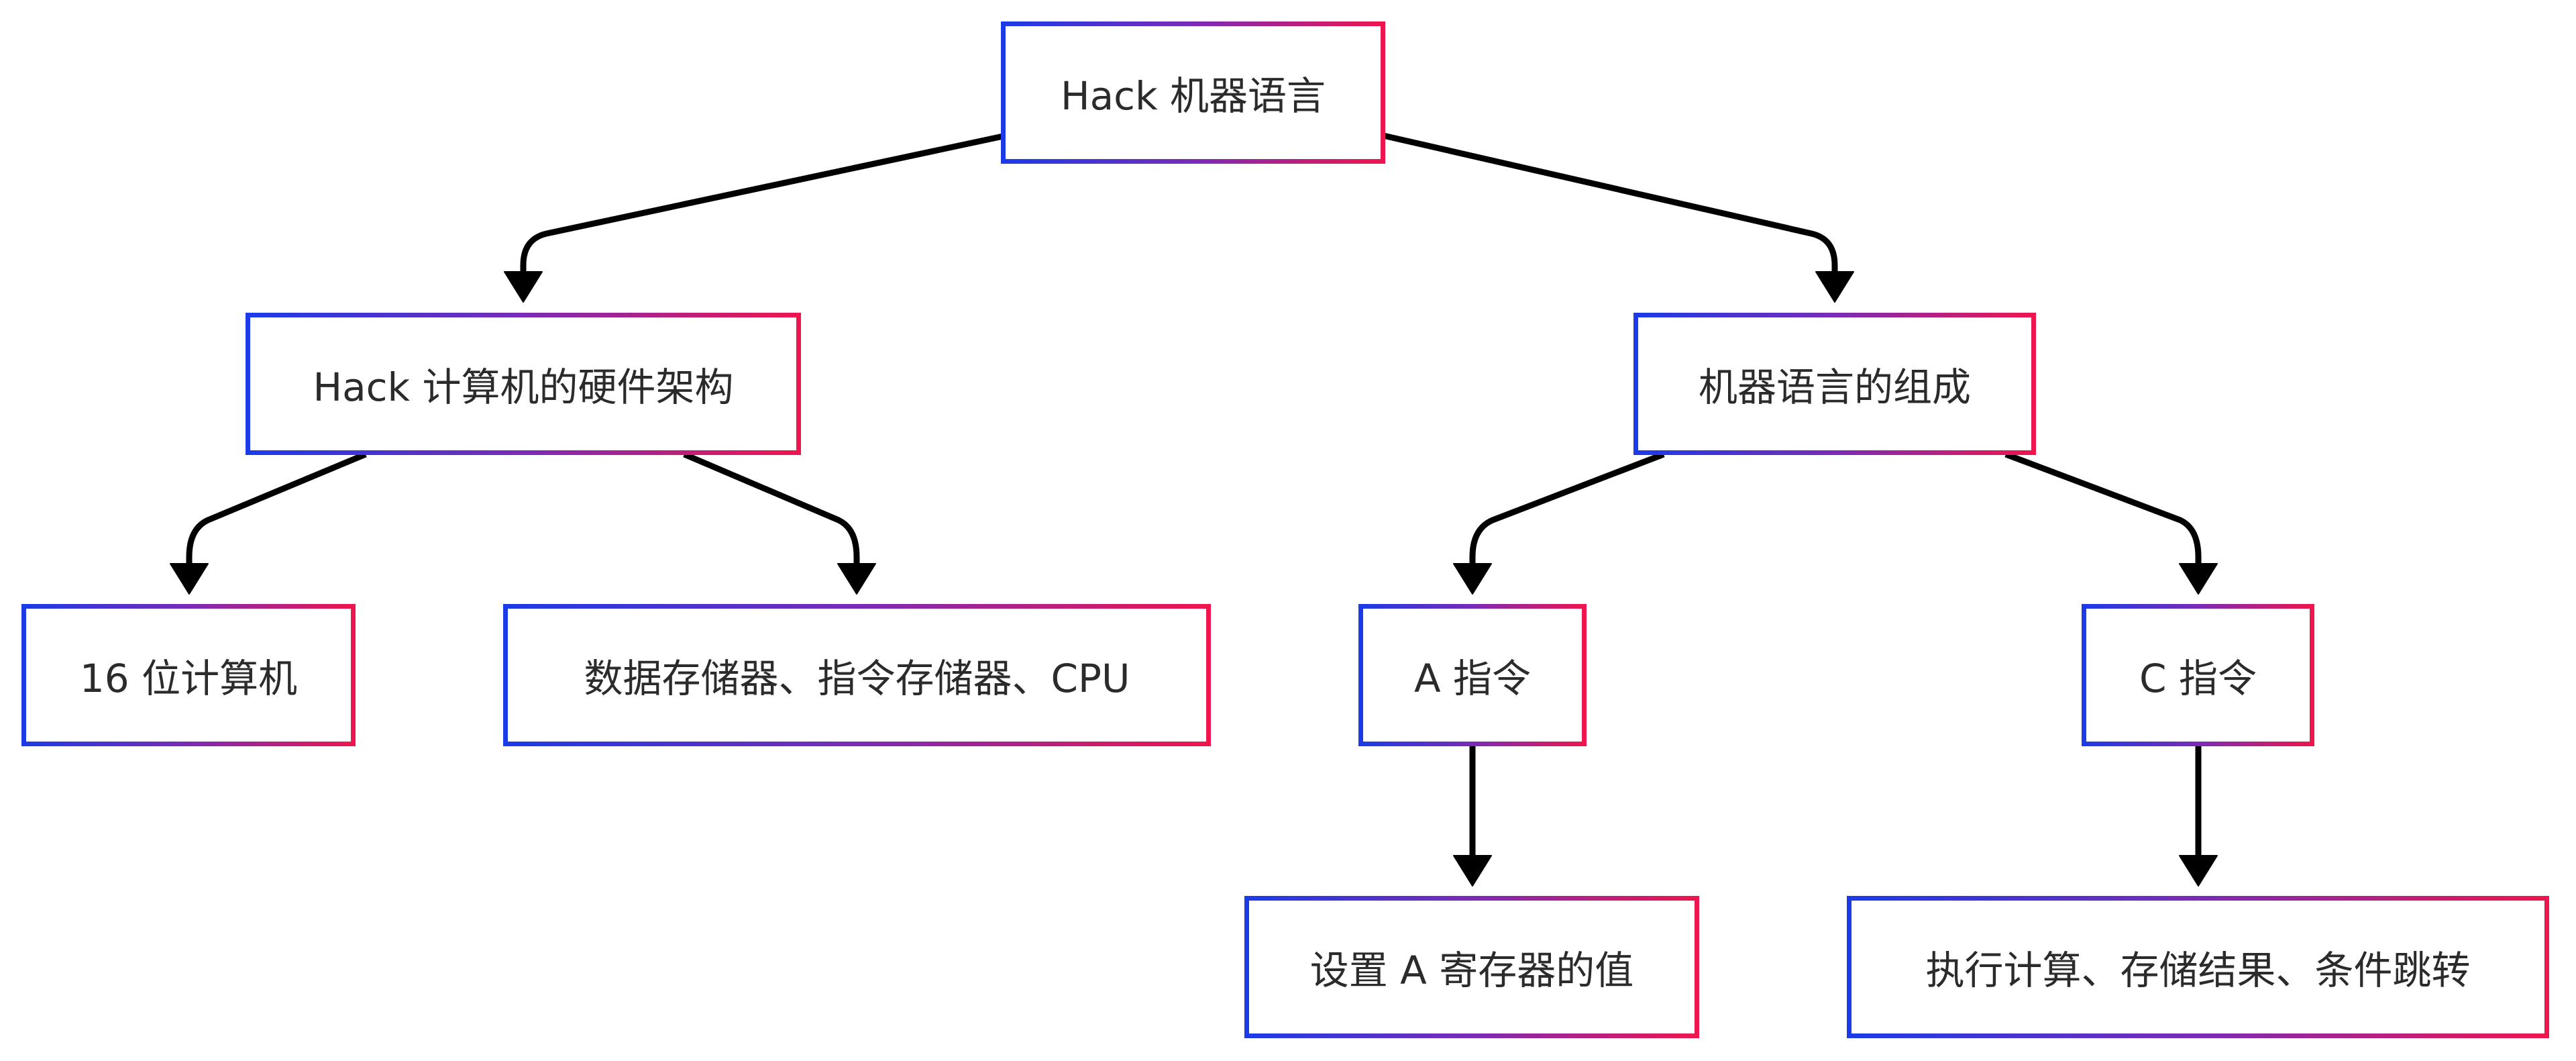 This screenshot has width=2576, height=1061. Describe the element at coordinates (763, 203) in the screenshot. I see `edge-root-hardware` at that location.